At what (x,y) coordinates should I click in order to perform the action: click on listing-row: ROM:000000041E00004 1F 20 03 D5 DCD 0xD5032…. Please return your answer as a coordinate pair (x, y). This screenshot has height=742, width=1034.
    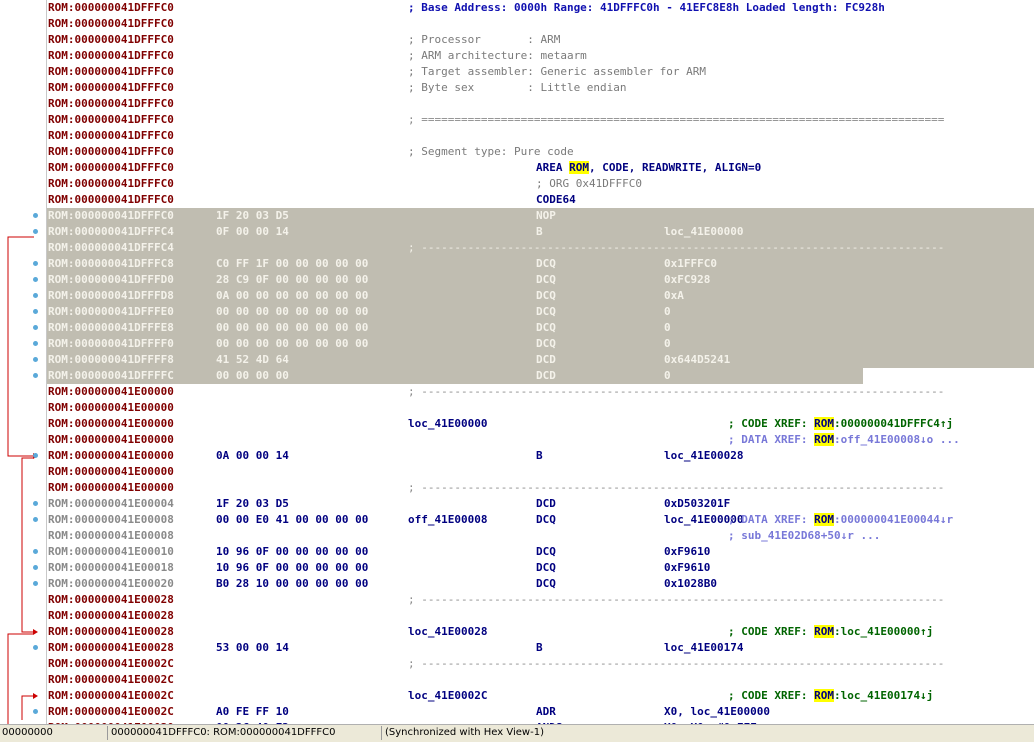
    Looking at the image, I should click on (540, 504).